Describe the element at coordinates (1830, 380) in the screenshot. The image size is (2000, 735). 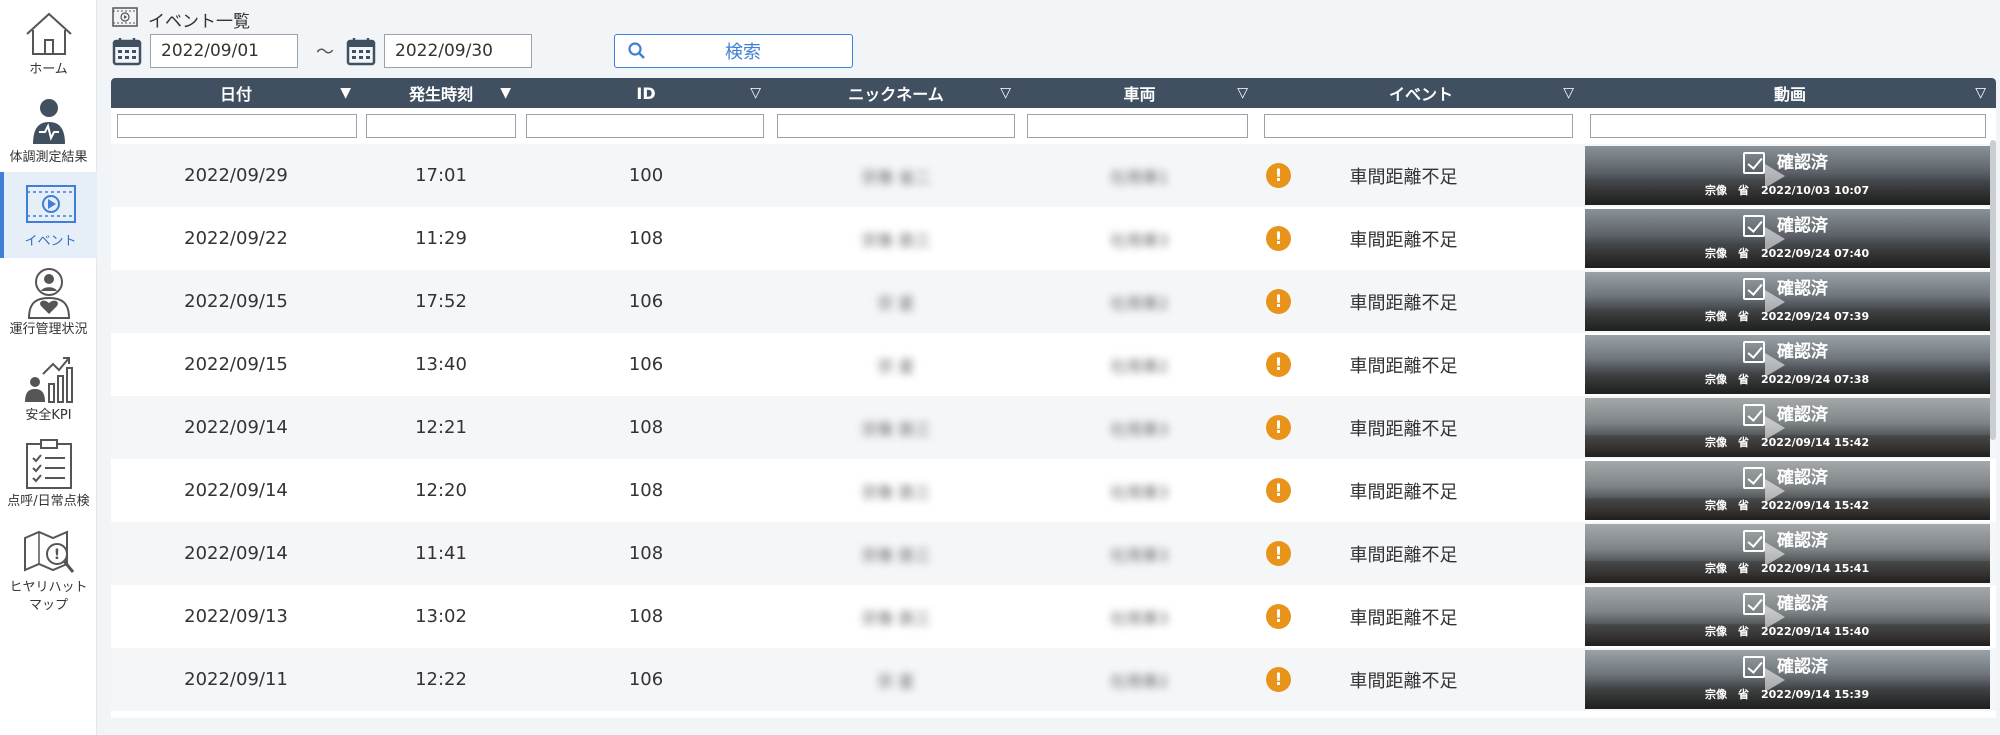
I see `video-meta: 宗像 省 2022/09/24 07:38` at that location.